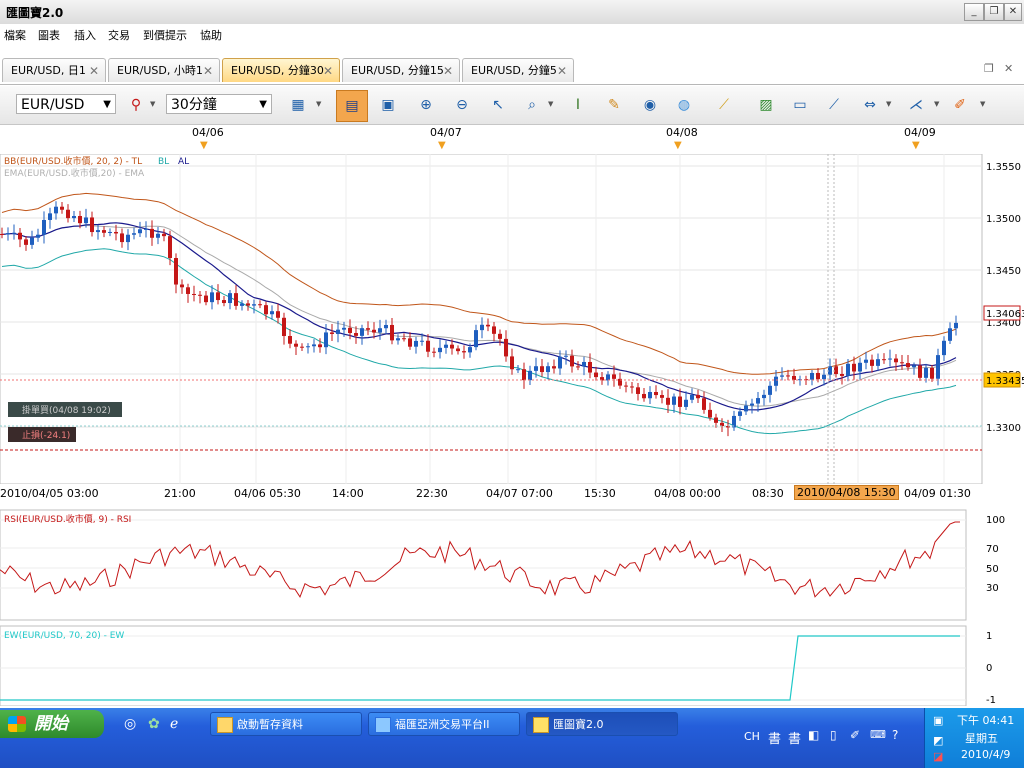 Image resolution: width=1024 pixels, height=768 pixels. What do you see at coordinates (444, 724) in the screenshot?
I see `task-trading-platform: 福匯亞洲交易平台II` at bounding box center [444, 724].